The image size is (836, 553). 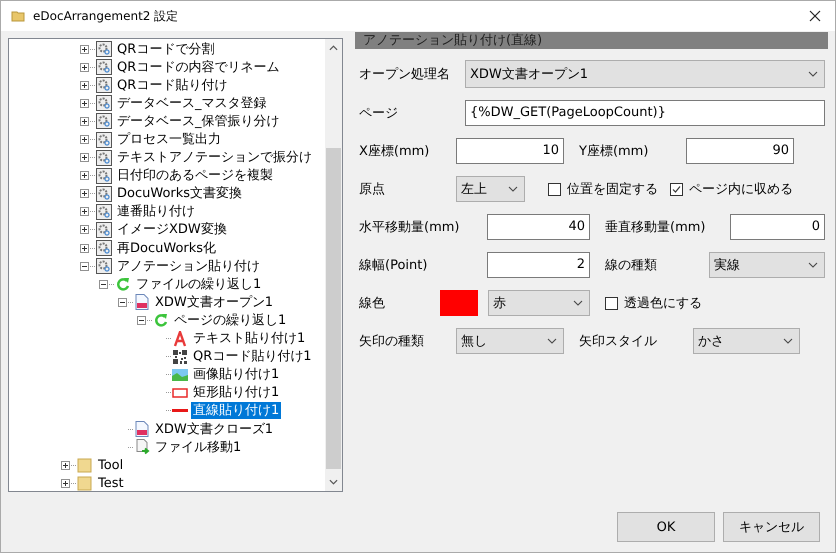 What do you see at coordinates (510, 151) in the screenshot?
I see `input-field: 10` at bounding box center [510, 151].